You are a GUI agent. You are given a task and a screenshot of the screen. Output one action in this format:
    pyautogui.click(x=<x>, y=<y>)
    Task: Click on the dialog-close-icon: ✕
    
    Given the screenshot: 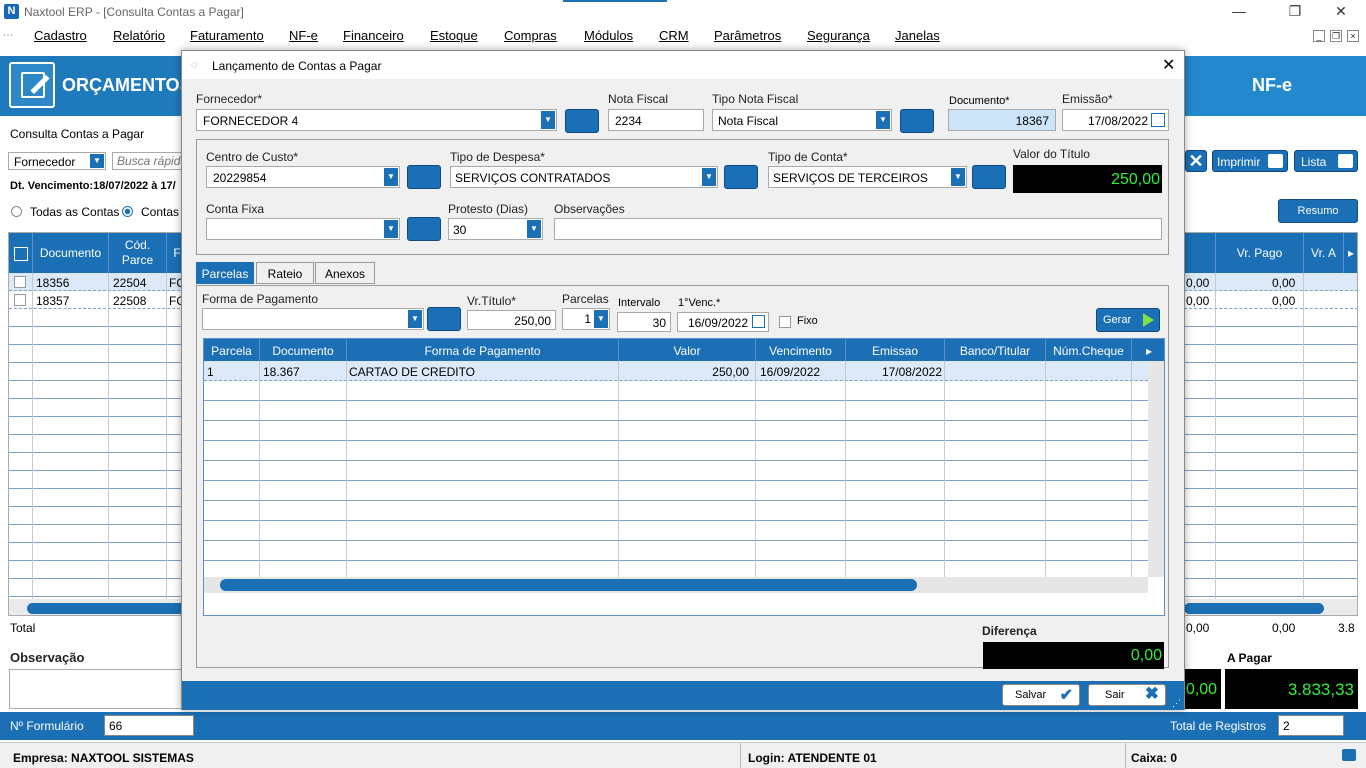 What is the action you would take?
    pyautogui.click(x=1168, y=65)
    